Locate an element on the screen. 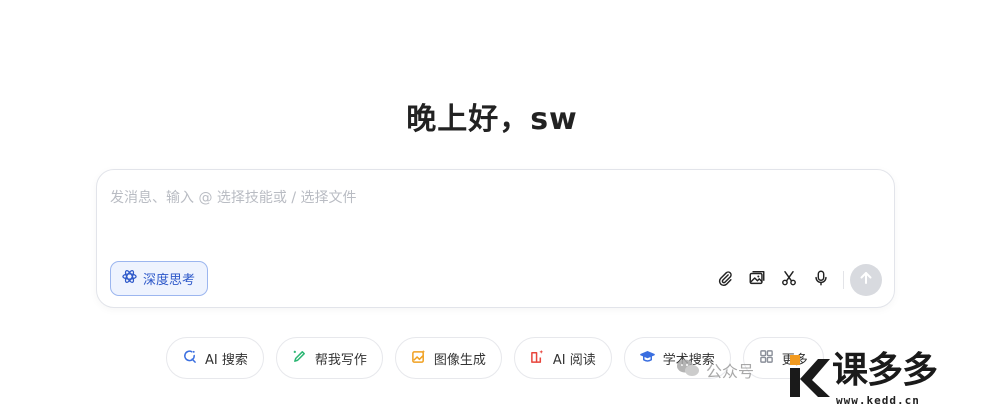 Image resolution: width=984 pixels, height=408 pixels. graduation-cap-icon is located at coordinates (647, 358).